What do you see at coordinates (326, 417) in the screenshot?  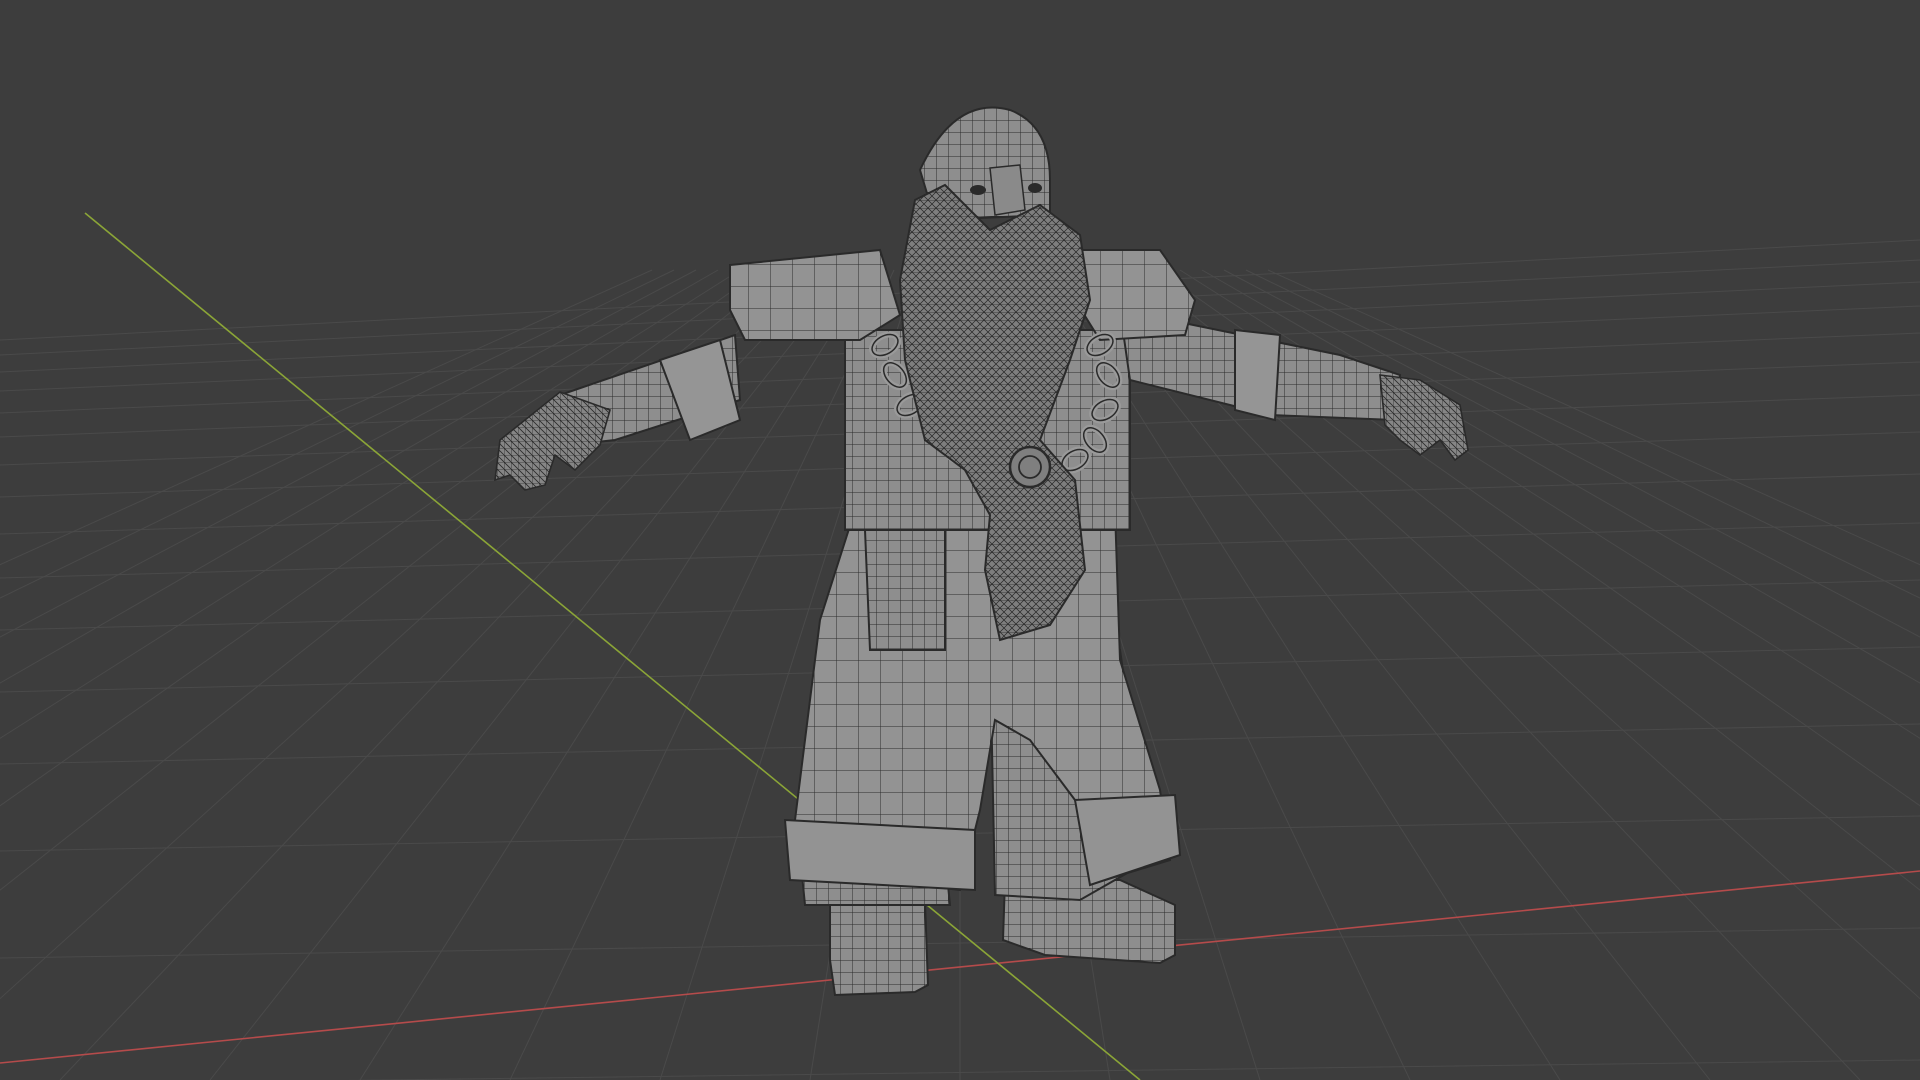 I see `grid-line` at bounding box center [326, 417].